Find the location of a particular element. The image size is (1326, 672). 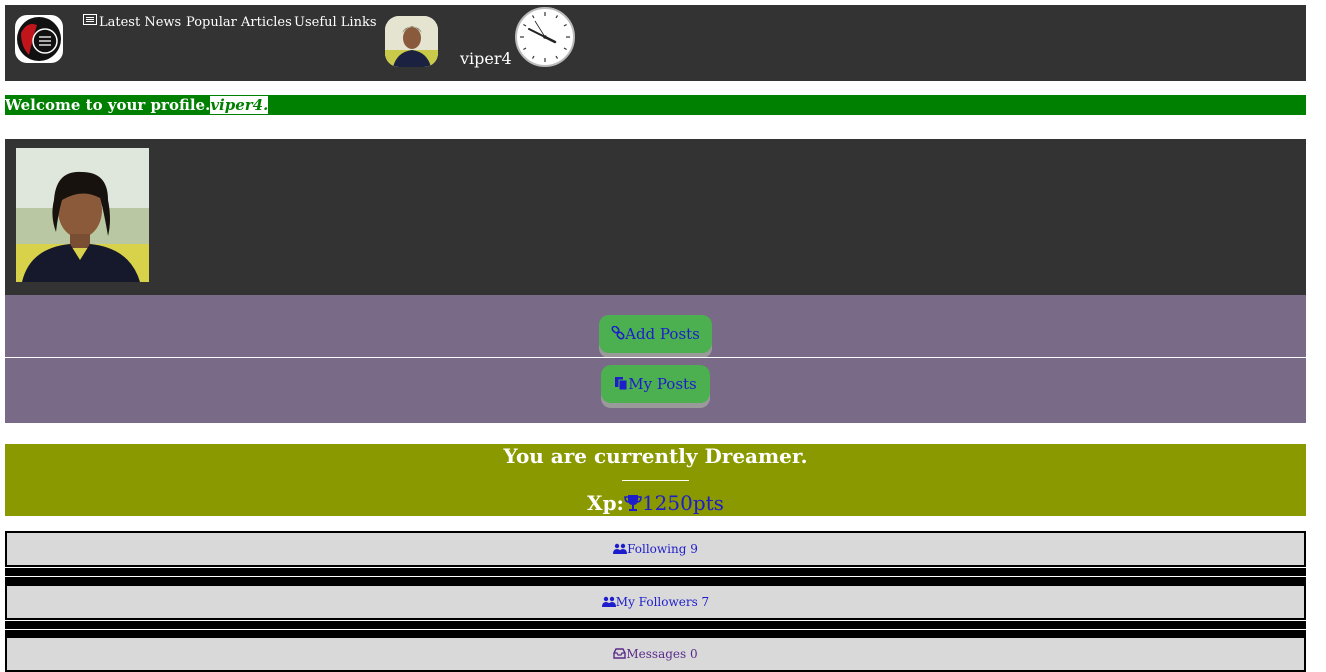

rank-title: You are currently Dreamer. is located at coordinates (655, 456).